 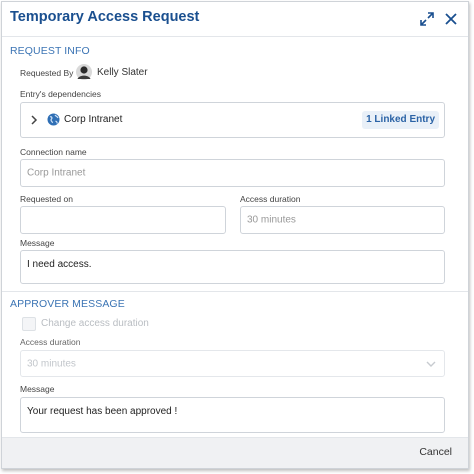 What do you see at coordinates (451, 19) in the screenshot?
I see `close-icon` at bounding box center [451, 19].